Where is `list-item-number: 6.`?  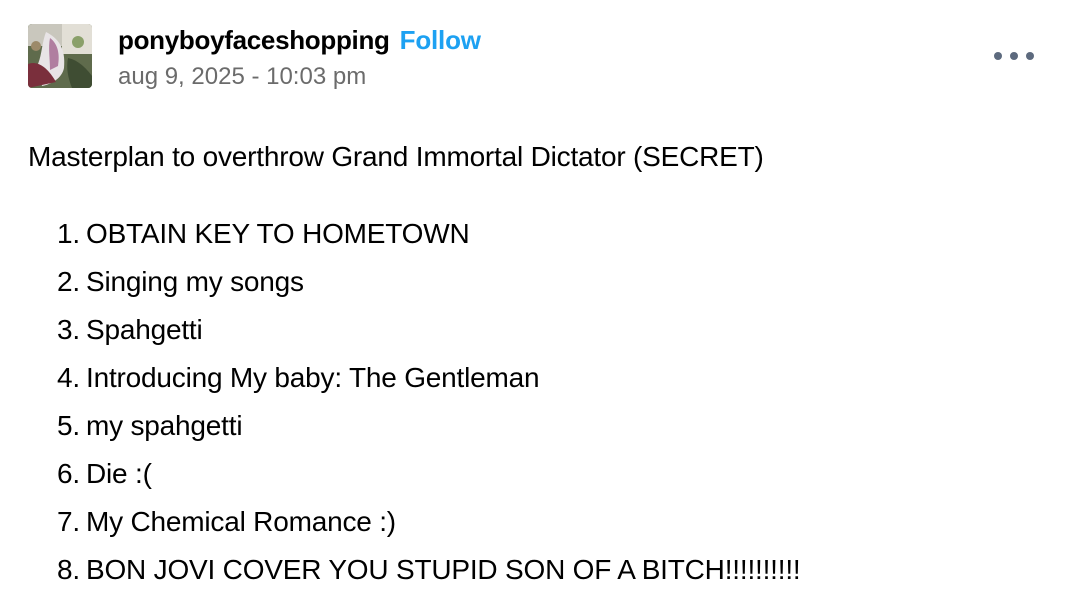 list-item-number: 6. is located at coordinates (68, 473).